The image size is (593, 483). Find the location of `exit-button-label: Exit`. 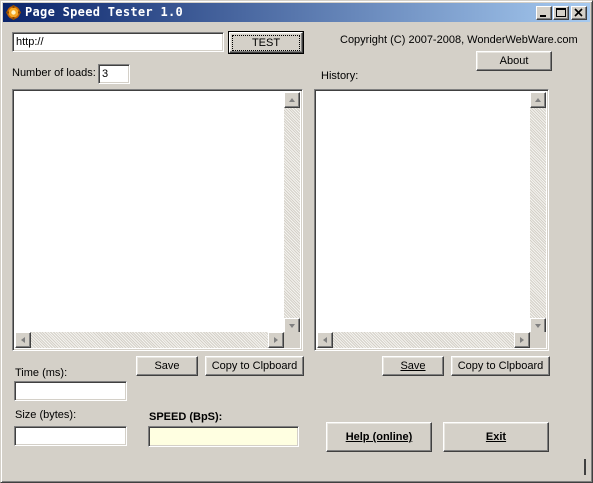

exit-button-label: Exit is located at coordinates (496, 437).